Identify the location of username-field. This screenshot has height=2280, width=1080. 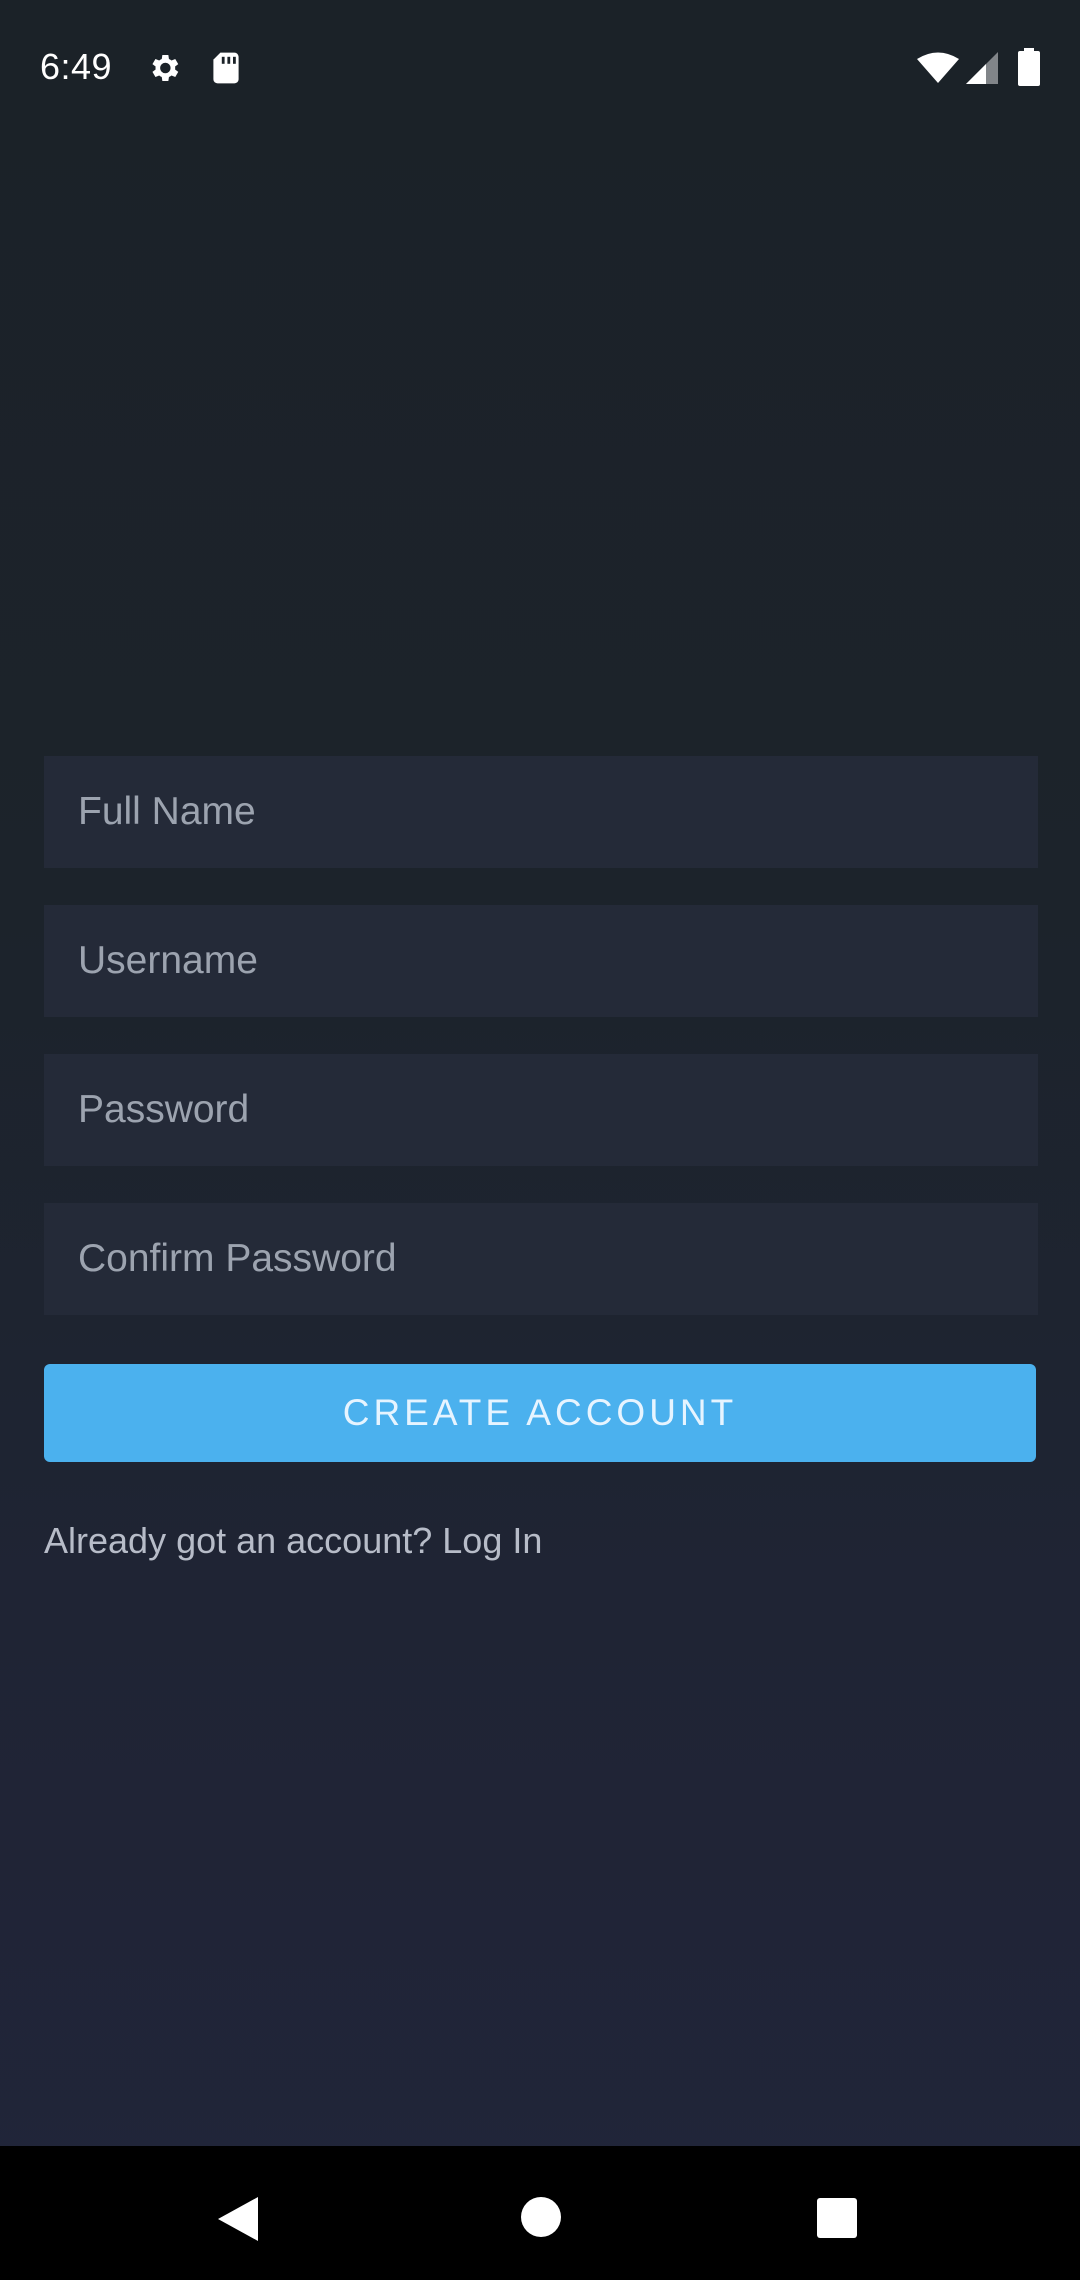
(541, 961).